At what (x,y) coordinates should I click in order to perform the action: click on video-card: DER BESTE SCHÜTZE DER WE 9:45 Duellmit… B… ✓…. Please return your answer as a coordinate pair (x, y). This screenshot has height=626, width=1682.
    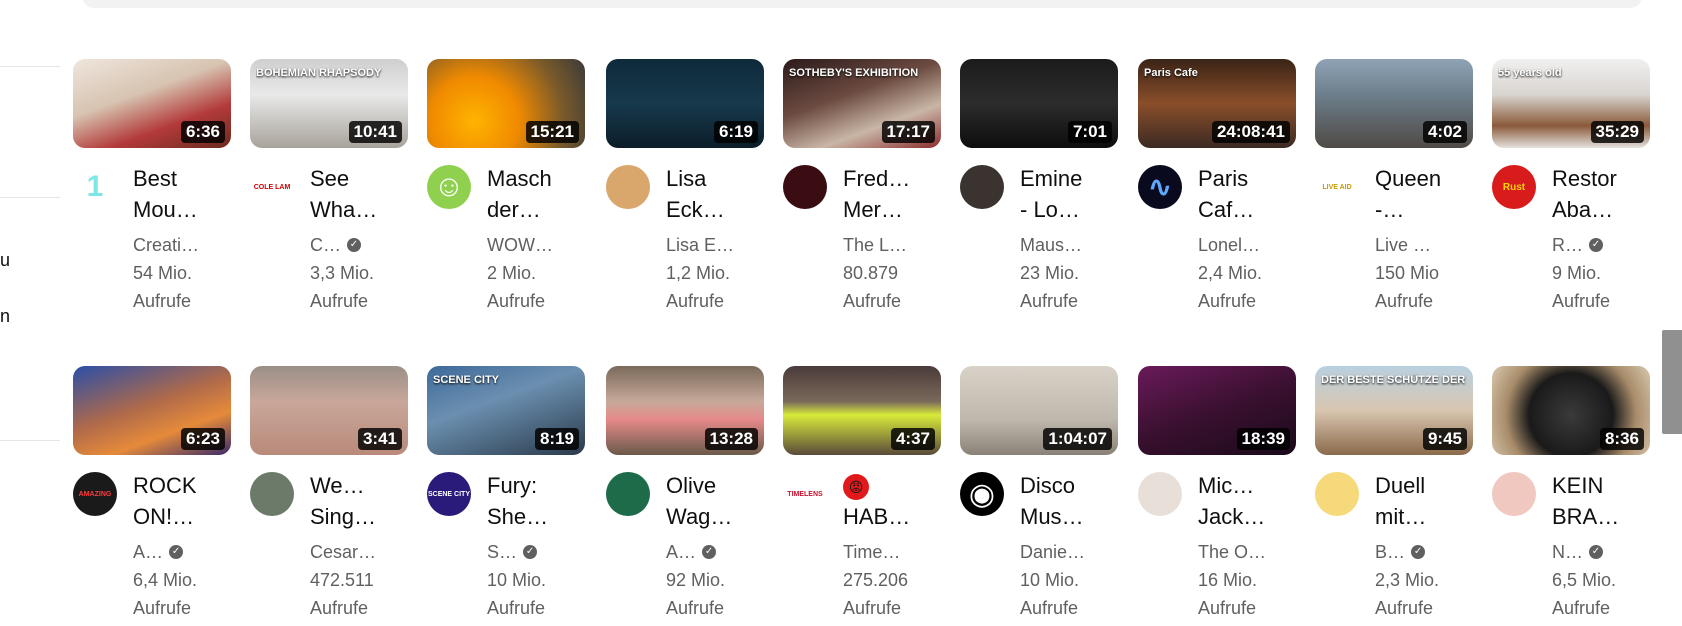
    Looking at the image, I should click on (1400, 496).